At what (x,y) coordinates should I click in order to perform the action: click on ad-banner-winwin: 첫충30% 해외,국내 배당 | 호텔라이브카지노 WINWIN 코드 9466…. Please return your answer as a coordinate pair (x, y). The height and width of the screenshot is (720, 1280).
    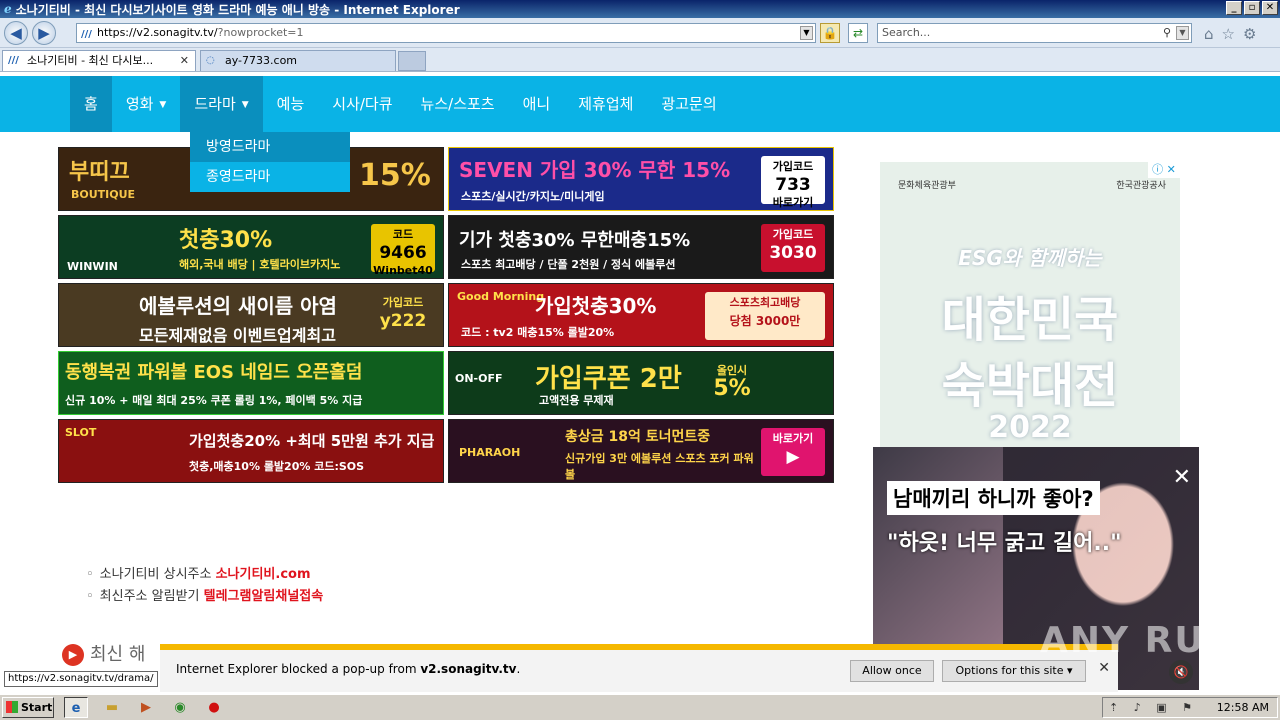
    Looking at the image, I should click on (251, 247).